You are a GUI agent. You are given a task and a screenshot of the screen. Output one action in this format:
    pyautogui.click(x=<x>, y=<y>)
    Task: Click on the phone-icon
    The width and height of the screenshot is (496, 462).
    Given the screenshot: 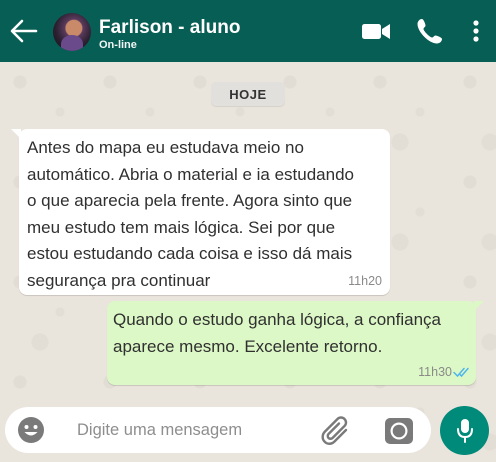 What is the action you would take?
    pyautogui.click(x=430, y=31)
    